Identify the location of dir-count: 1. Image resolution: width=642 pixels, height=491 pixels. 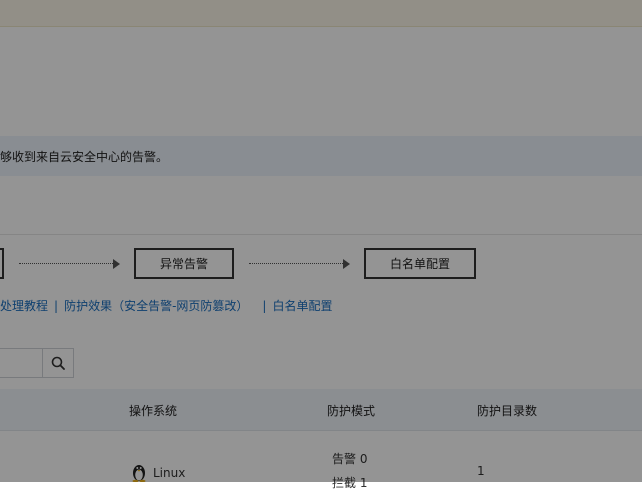
(481, 471).